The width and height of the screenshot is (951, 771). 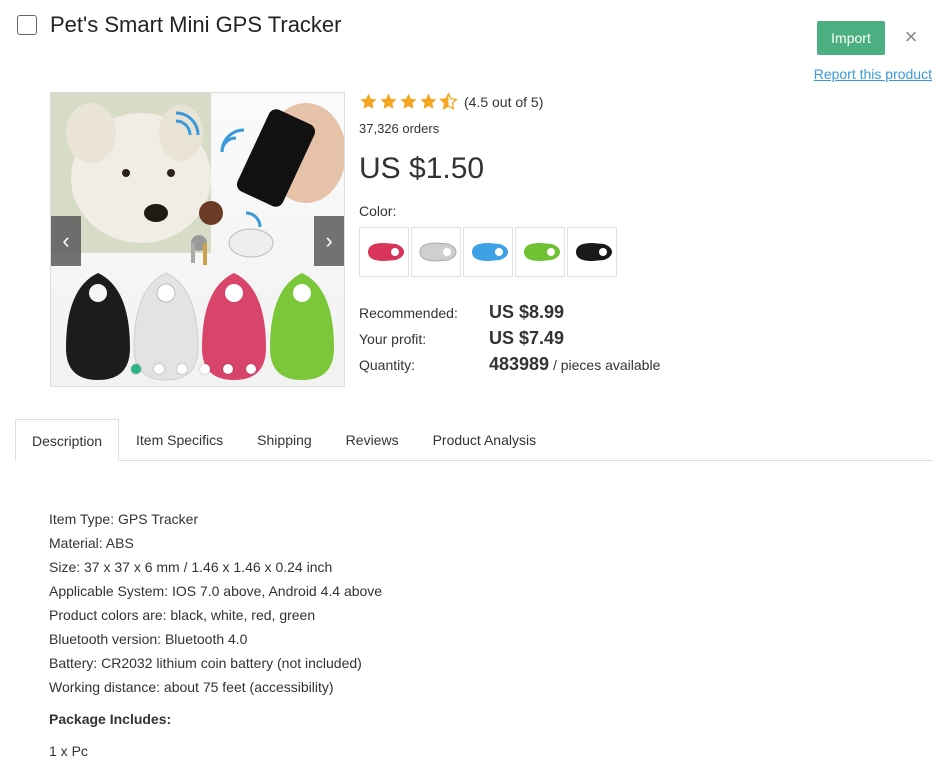 I want to click on color-swatch-white, so click(x=436, y=252).